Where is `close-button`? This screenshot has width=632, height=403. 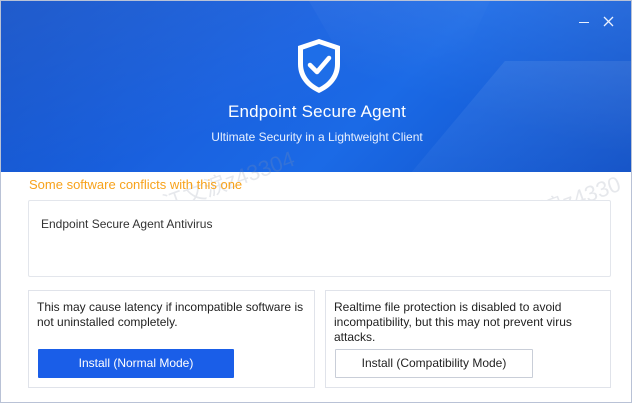
close-button is located at coordinates (608, 22).